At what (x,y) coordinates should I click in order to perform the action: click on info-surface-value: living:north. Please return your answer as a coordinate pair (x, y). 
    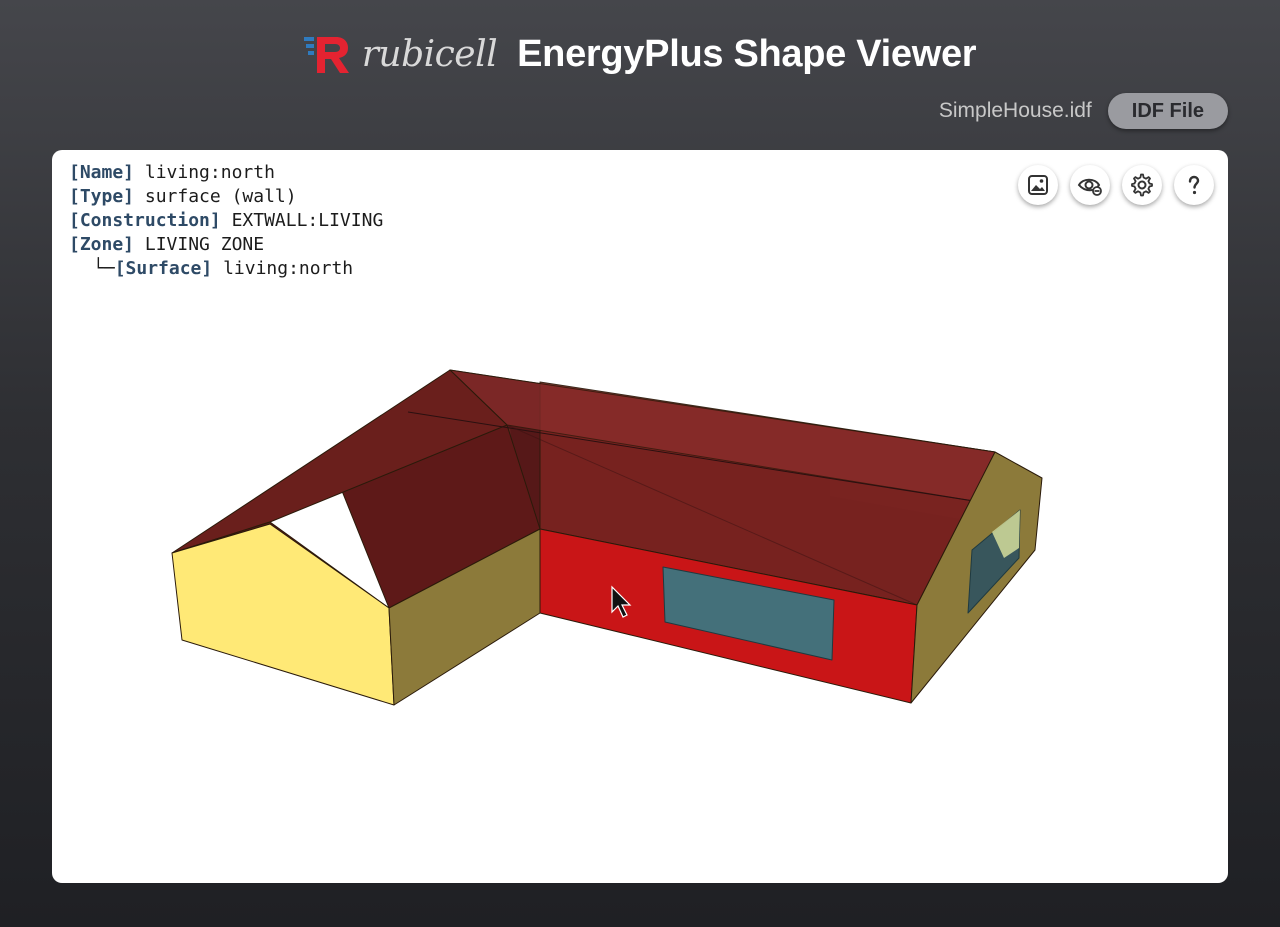
    Looking at the image, I should click on (288, 268).